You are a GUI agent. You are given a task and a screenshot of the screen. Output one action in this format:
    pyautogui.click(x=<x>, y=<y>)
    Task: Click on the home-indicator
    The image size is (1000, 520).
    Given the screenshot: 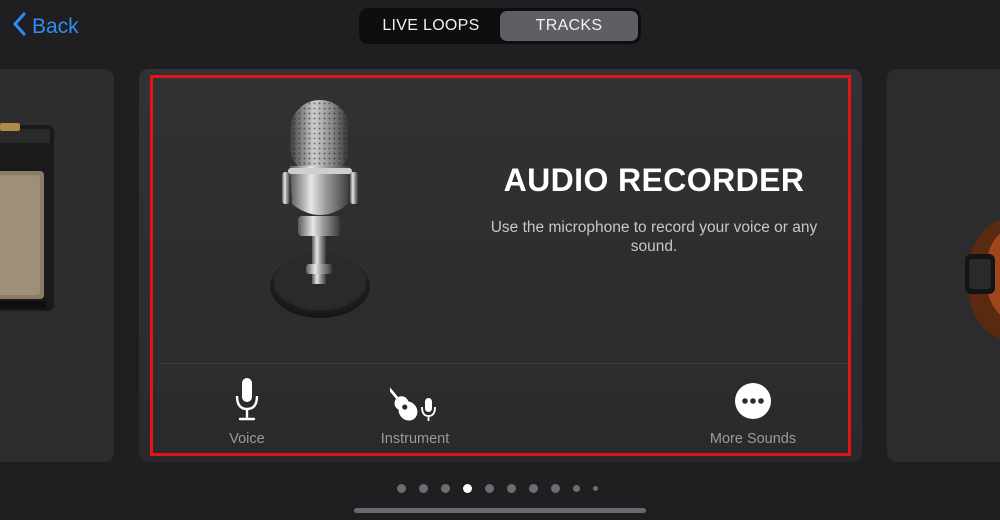 What is the action you would take?
    pyautogui.click(x=500, y=510)
    